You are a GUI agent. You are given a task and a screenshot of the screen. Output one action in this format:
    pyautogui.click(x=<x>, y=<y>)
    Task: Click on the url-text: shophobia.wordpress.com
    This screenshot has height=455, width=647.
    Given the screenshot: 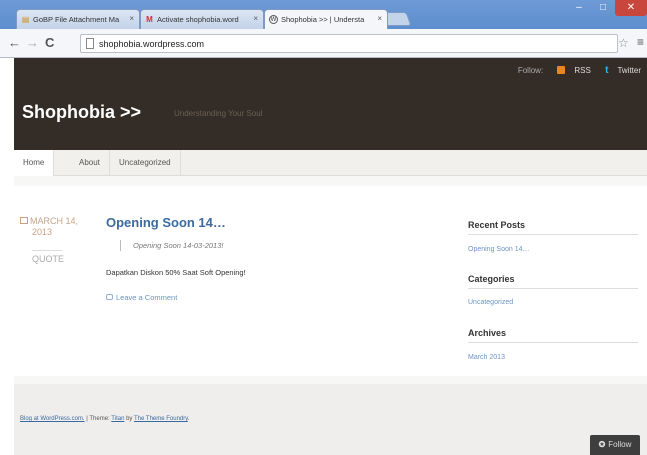 What is the action you would take?
    pyautogui.click(x=152, y=44)
    